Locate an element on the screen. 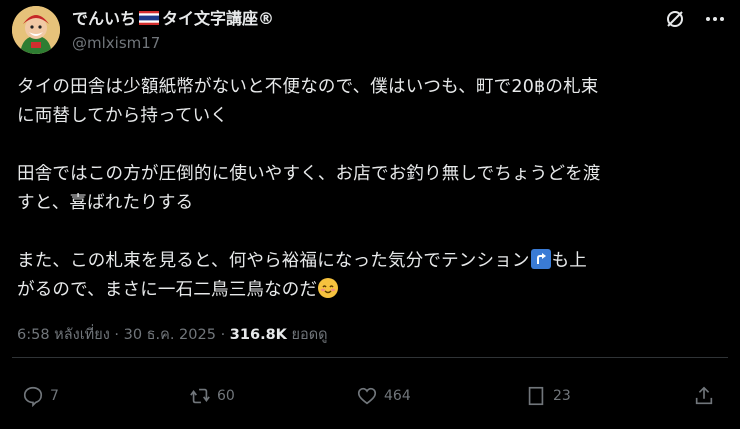 This screenshot has width=740, height=429. tweet-line: に両替してから持っていく is located at coordinates (122, 116).